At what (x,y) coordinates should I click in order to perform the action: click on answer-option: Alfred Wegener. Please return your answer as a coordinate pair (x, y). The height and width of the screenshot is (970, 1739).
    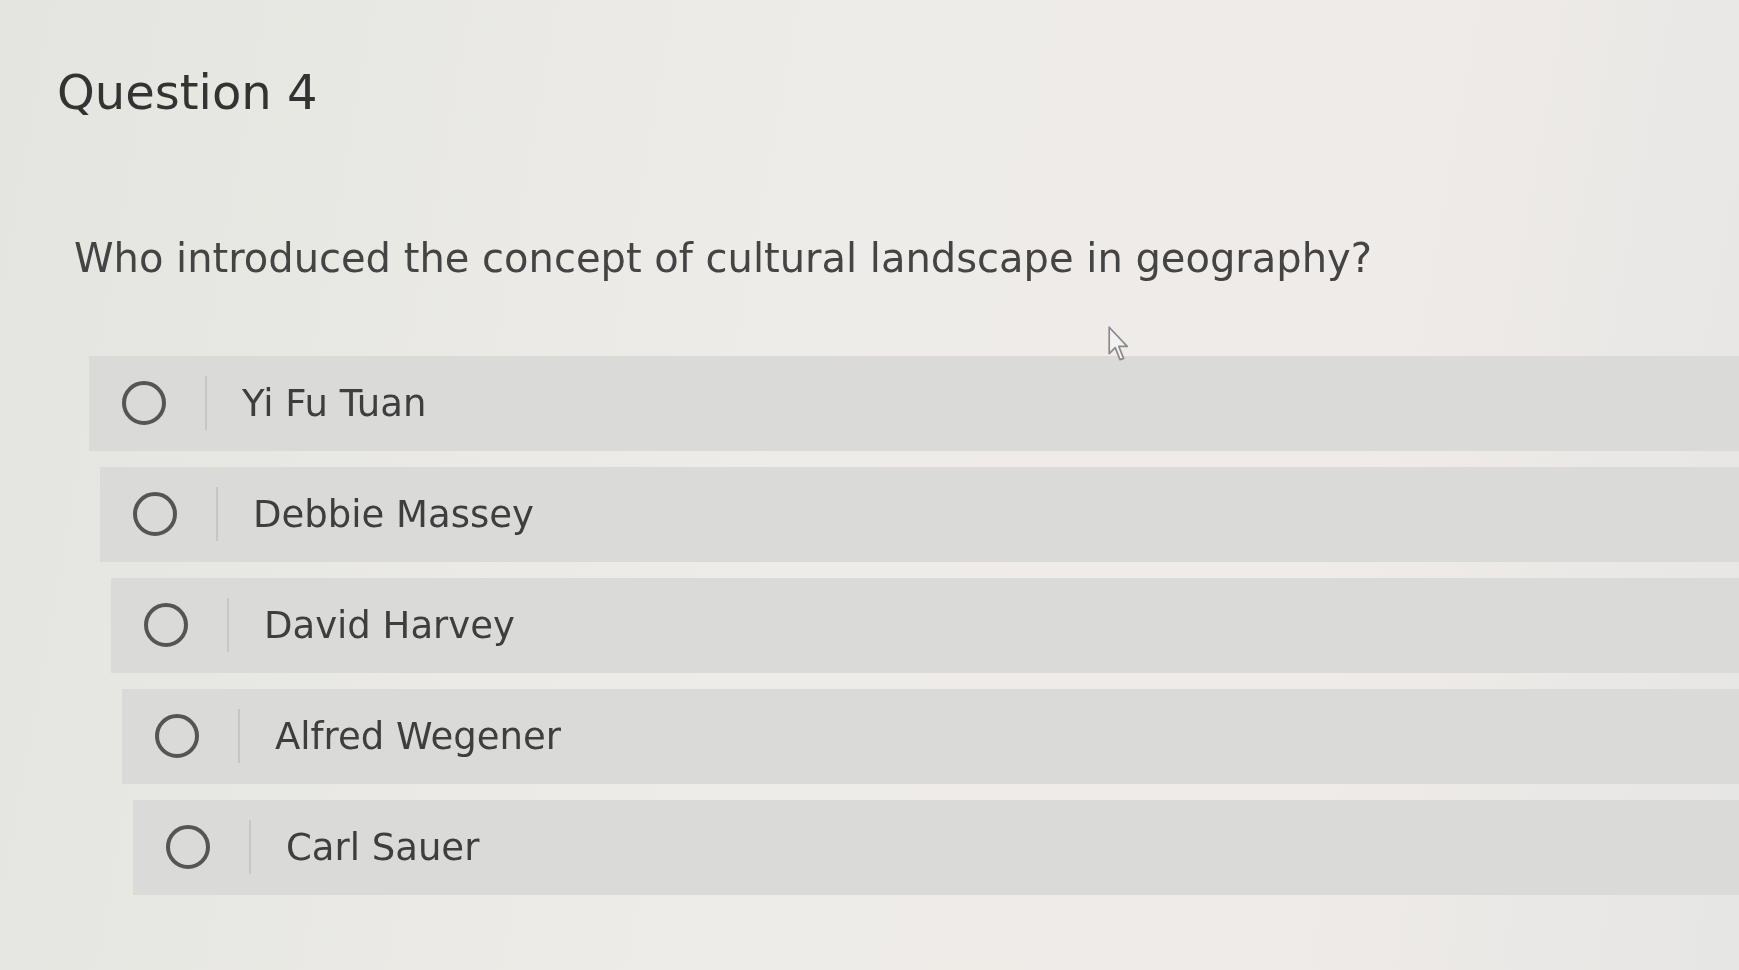
    Looking at the image, I should click on (930, 736).